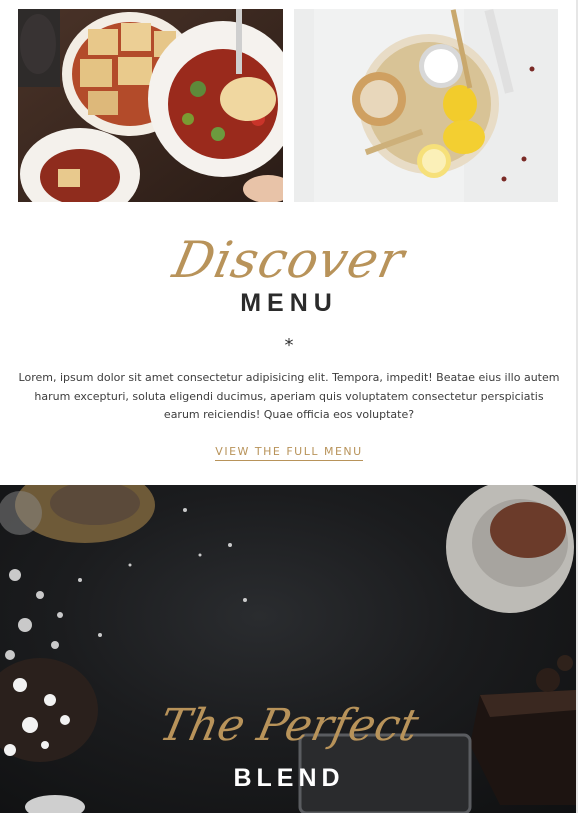  Describe the element at coordinates (289, 778) in the screenshot. I see `blend-heading: BLEND` at that location.